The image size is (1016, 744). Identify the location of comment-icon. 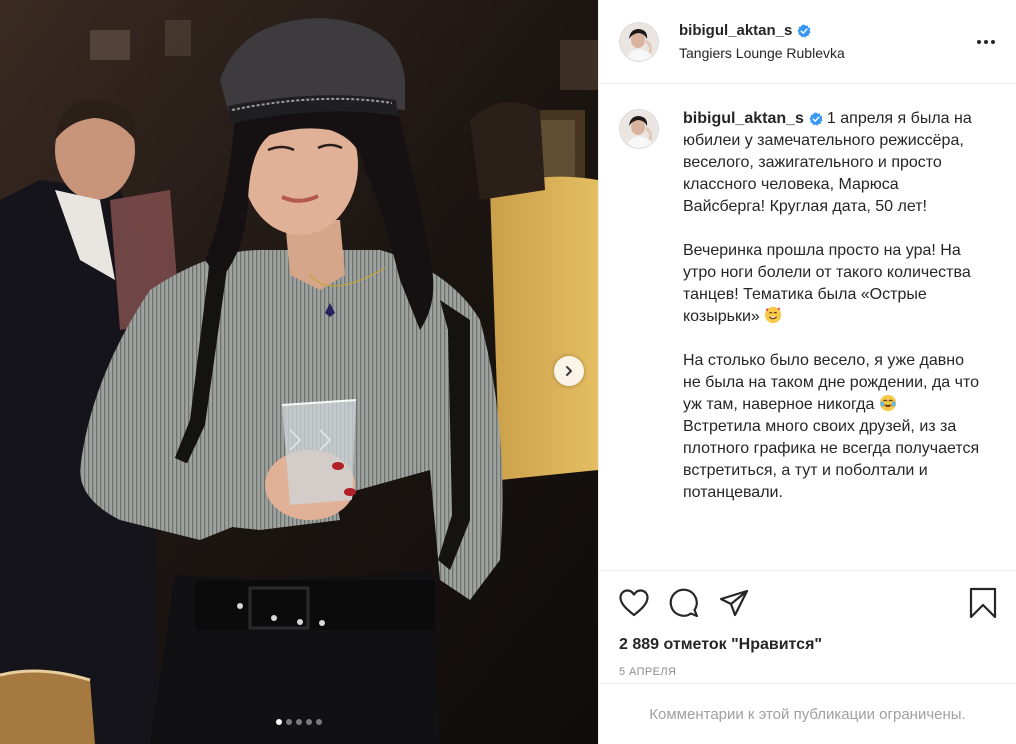
(684, 603).